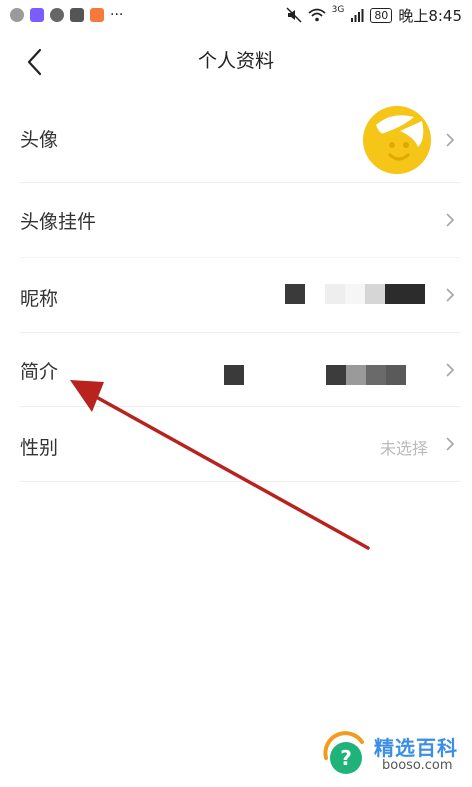 The height and width of the screenshot is (787, 472). I want to click on nickname-row: 昵称, so click(236, 295).